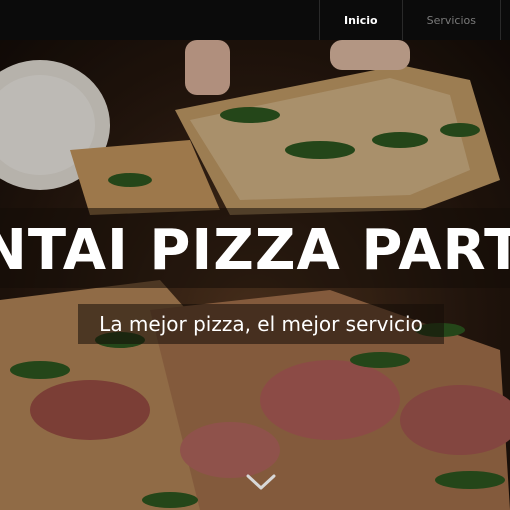 The width and height of the screenshot is (510, 510). I want to click on chevron-down-icon, so click(261, 482).